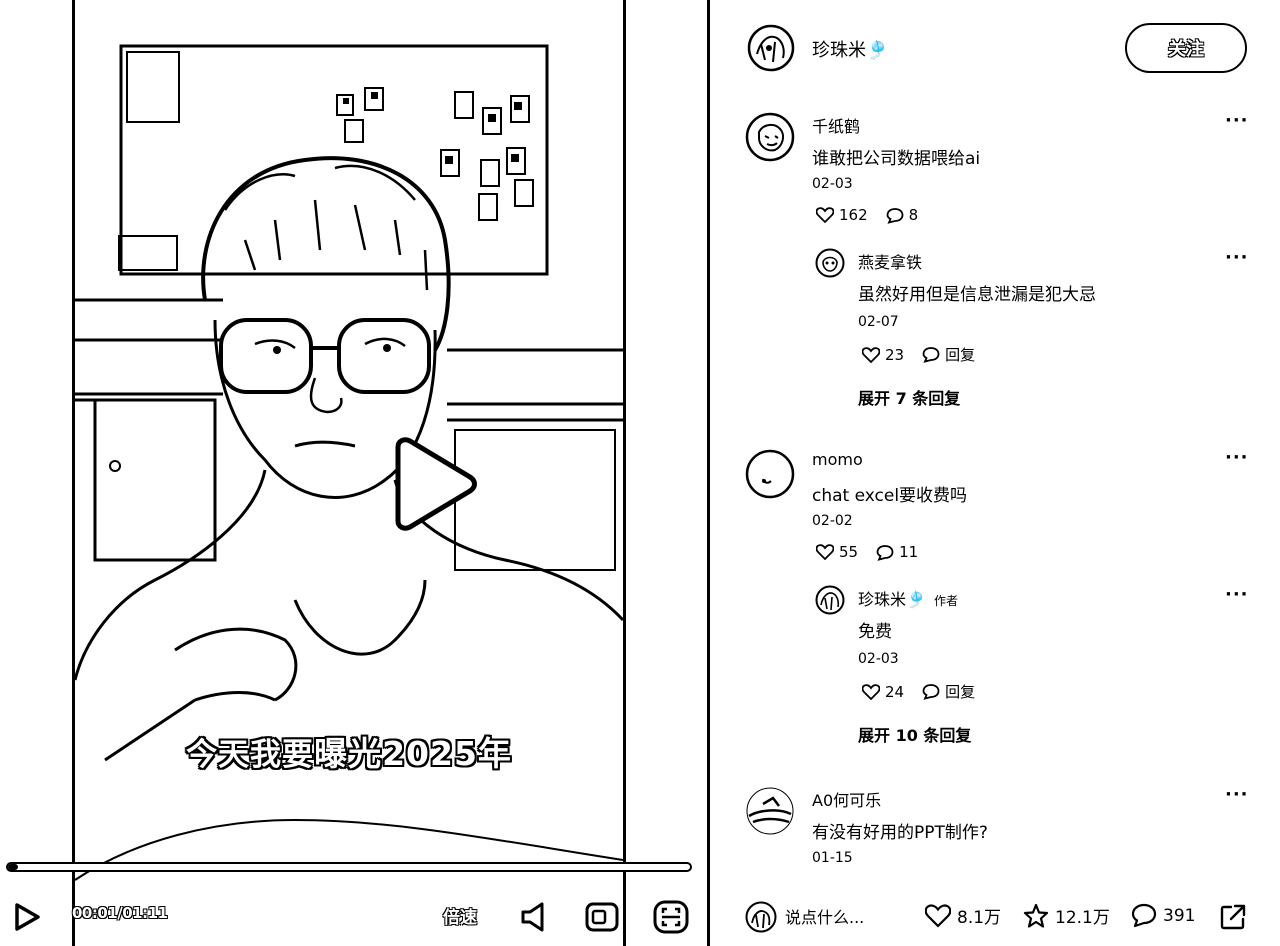 The width and height of the screenshot is (1280, 946). I want to click on like-count: 24, so click(895, 691).